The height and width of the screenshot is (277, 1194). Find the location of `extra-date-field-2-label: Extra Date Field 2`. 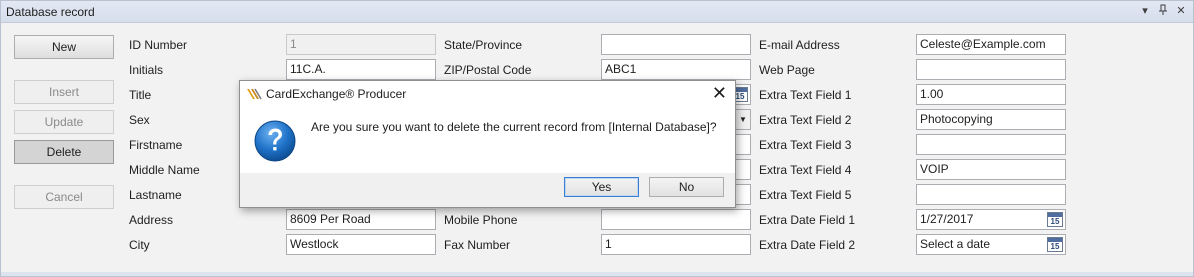

extra-date-field-2-label: Extra Date Field 2 is located at coordinates (807, 245).